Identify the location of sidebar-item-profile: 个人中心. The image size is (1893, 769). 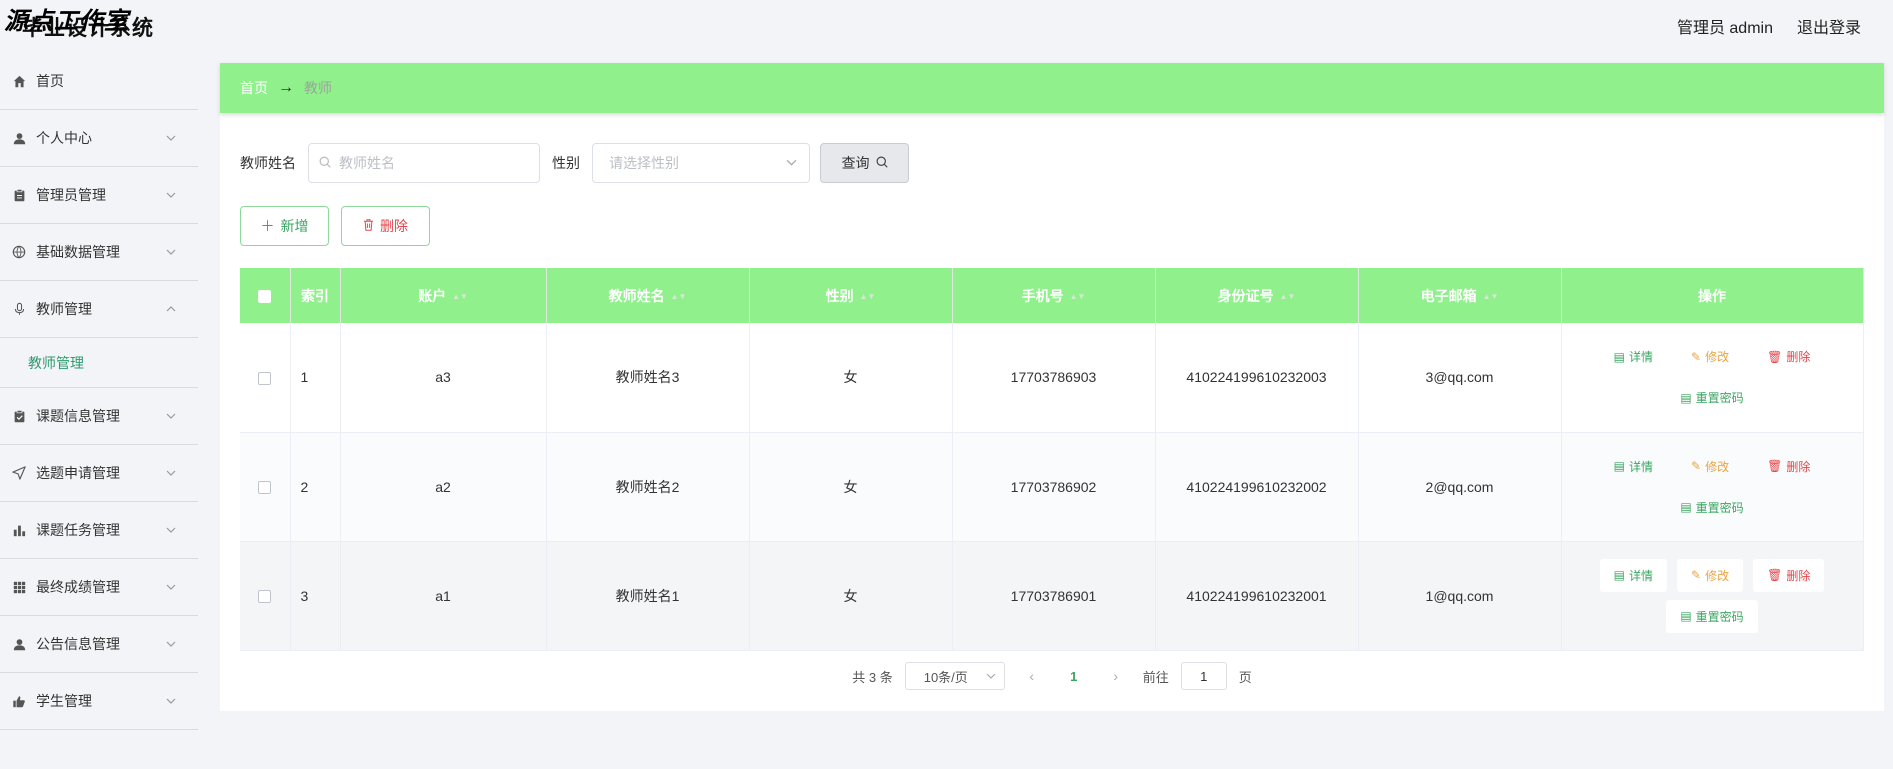
(99, 138).